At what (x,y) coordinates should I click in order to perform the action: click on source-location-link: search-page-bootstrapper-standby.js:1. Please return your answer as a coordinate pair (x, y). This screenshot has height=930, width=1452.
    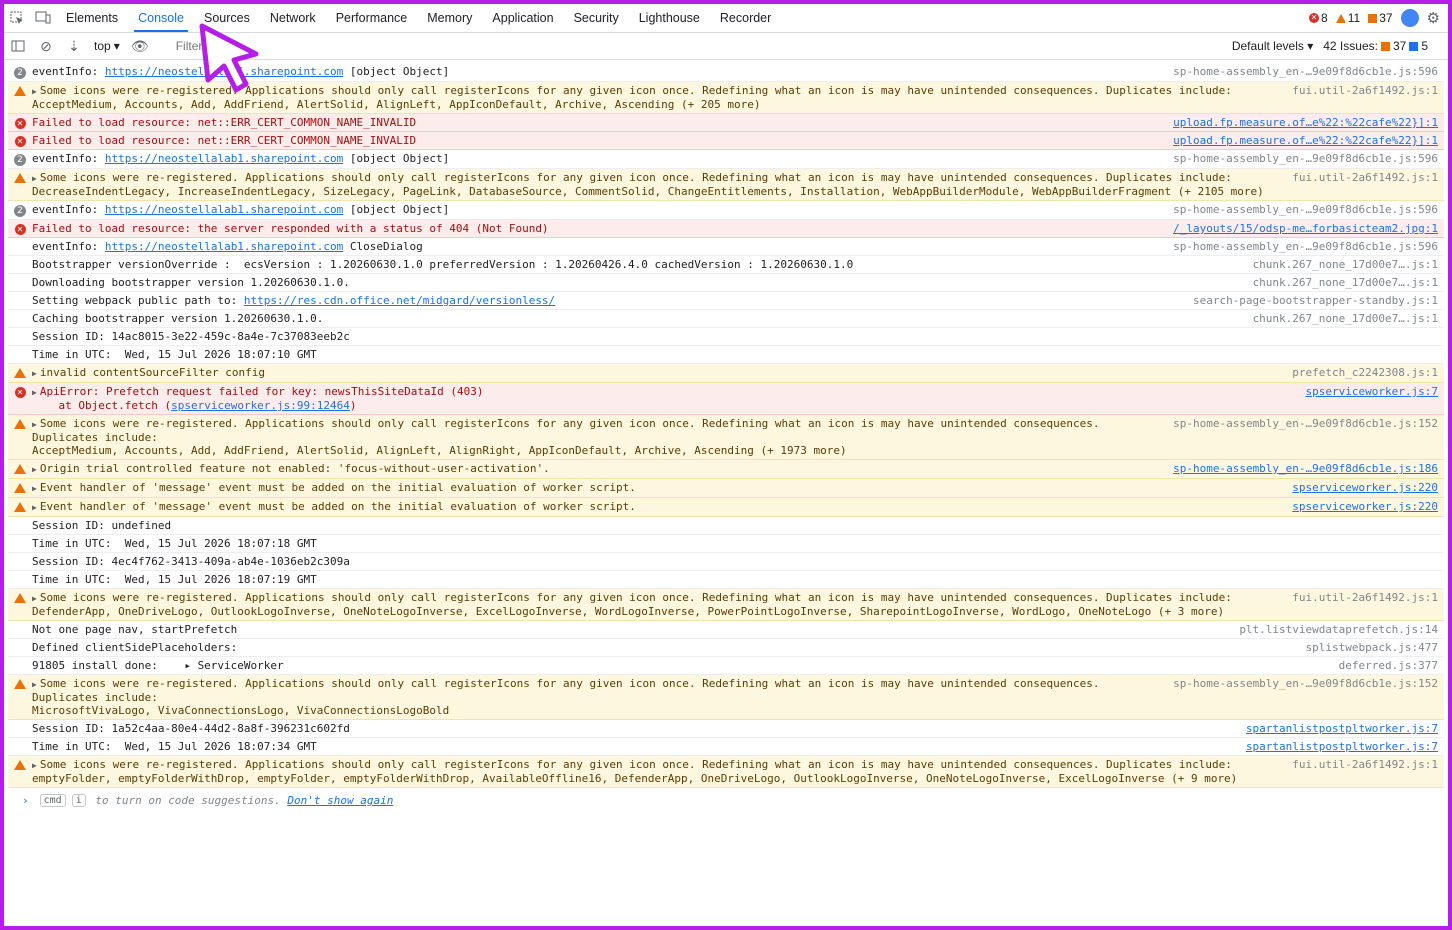
    Looking at the image, I should click on (1309, 300).